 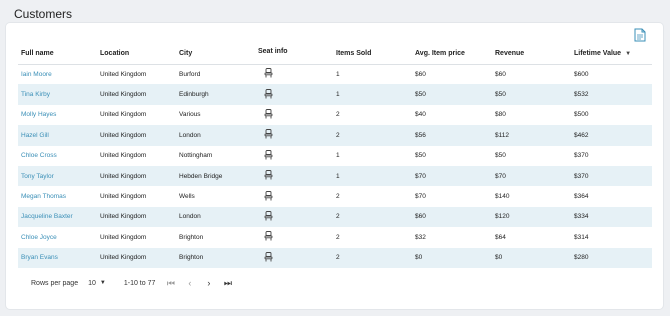 What do you see at coordinates (57, 135) in the screenshot?
I see `customer-name-link: Hazel Gill` at bounding box center [57, 135].